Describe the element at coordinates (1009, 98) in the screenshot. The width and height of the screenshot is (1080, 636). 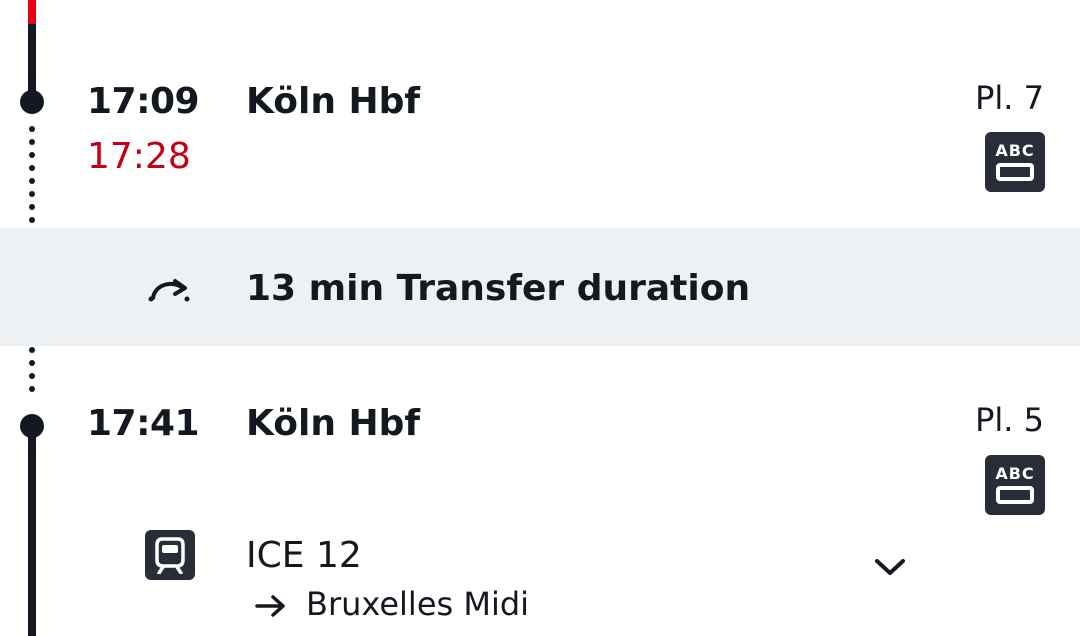
I see `platform-label: Pl. 7` at that location.